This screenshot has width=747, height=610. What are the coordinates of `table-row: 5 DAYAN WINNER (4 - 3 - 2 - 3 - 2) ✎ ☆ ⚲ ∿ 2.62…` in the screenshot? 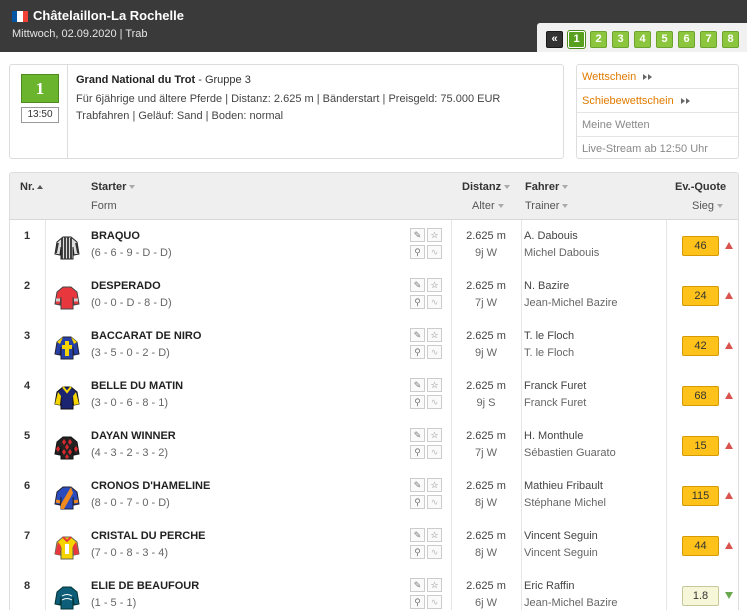 It's located at (374, 445).